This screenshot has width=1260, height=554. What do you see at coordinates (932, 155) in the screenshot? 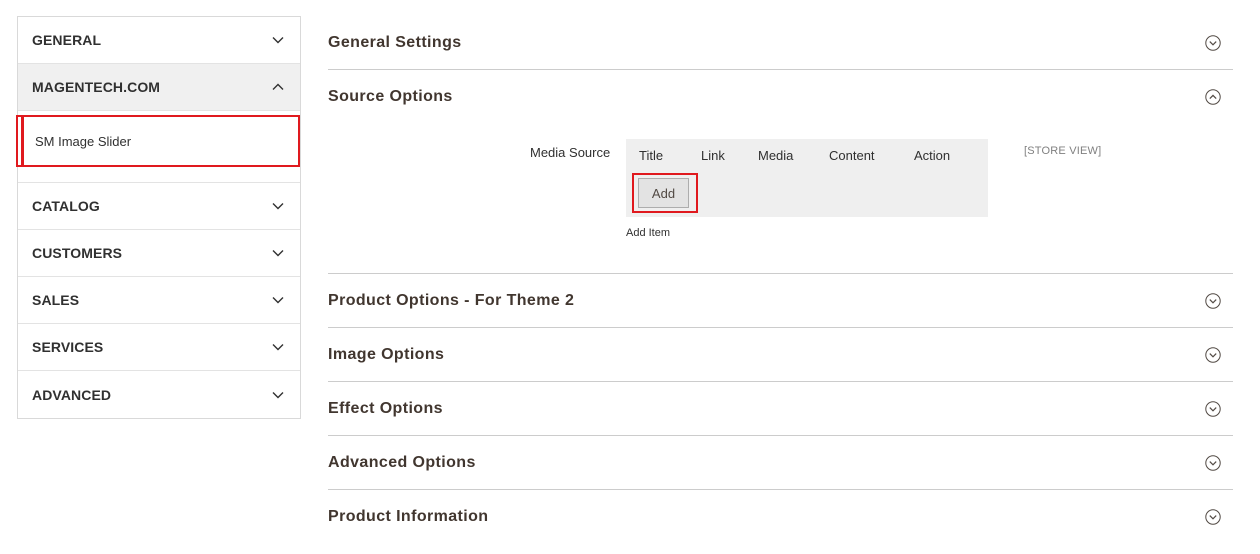
I see `column-action: Action` at bounding box center [932, 155].